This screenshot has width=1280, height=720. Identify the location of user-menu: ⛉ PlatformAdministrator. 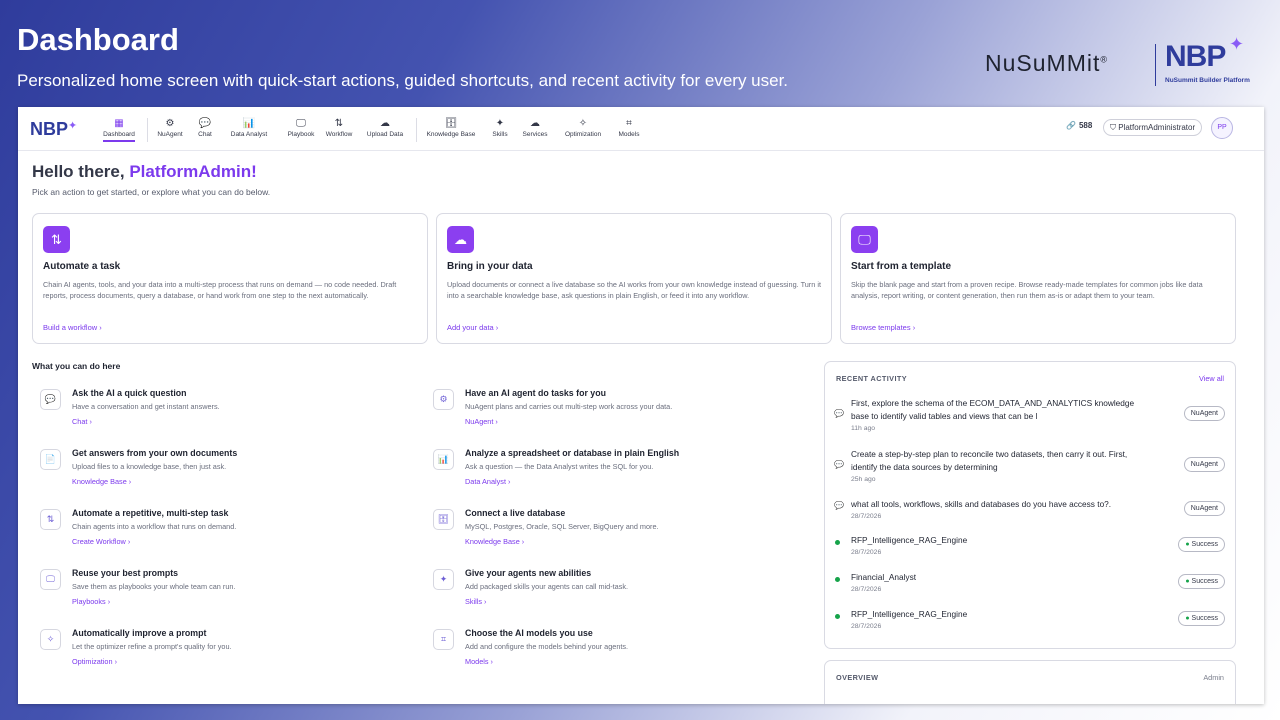
(1153, 127).